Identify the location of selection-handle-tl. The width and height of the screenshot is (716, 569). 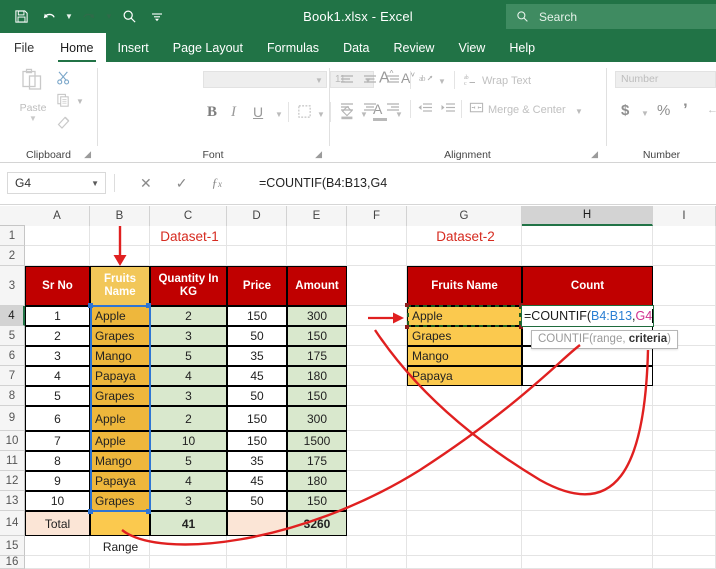
(90, 305).